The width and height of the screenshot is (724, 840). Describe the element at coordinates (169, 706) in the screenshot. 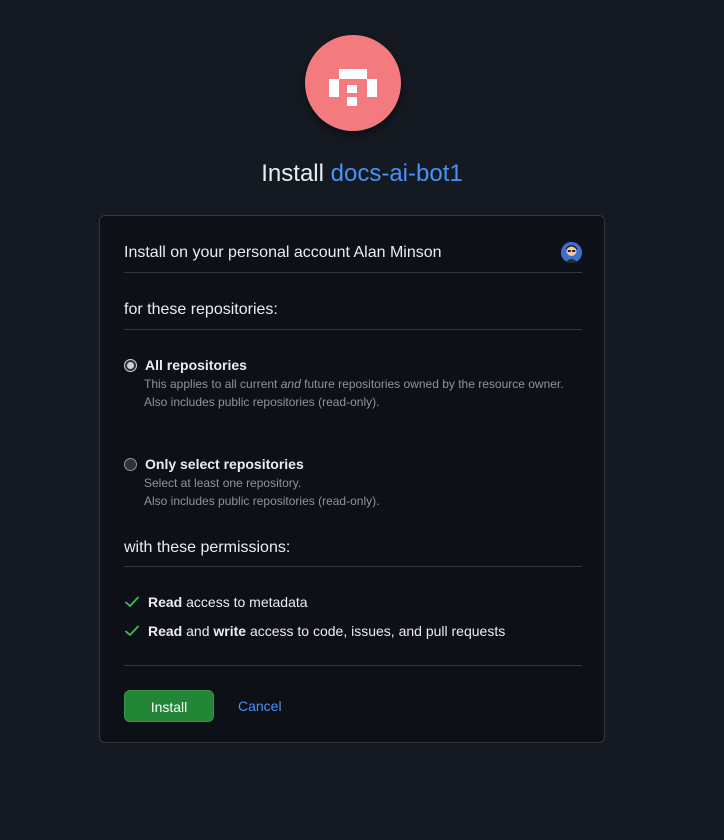

I see `install-button: Install` at that location.